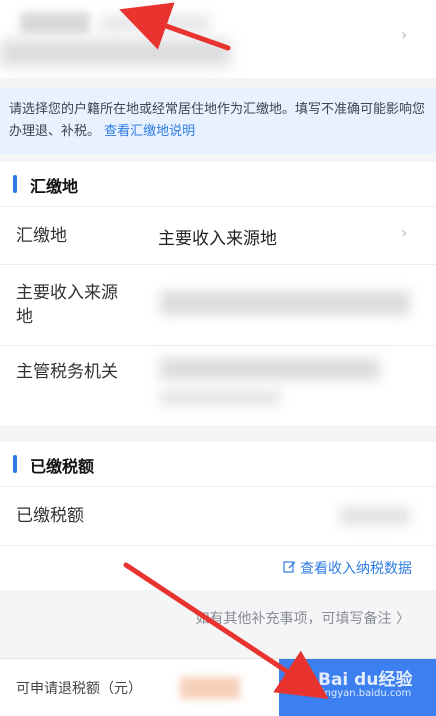 The height and width of the screenshot is (716, 436). What do you see at coordinates (365, 693) in the screenshot?
I see `baidu-watermark-url: jingyan.baidu.com` at bounding box center [365, 693].